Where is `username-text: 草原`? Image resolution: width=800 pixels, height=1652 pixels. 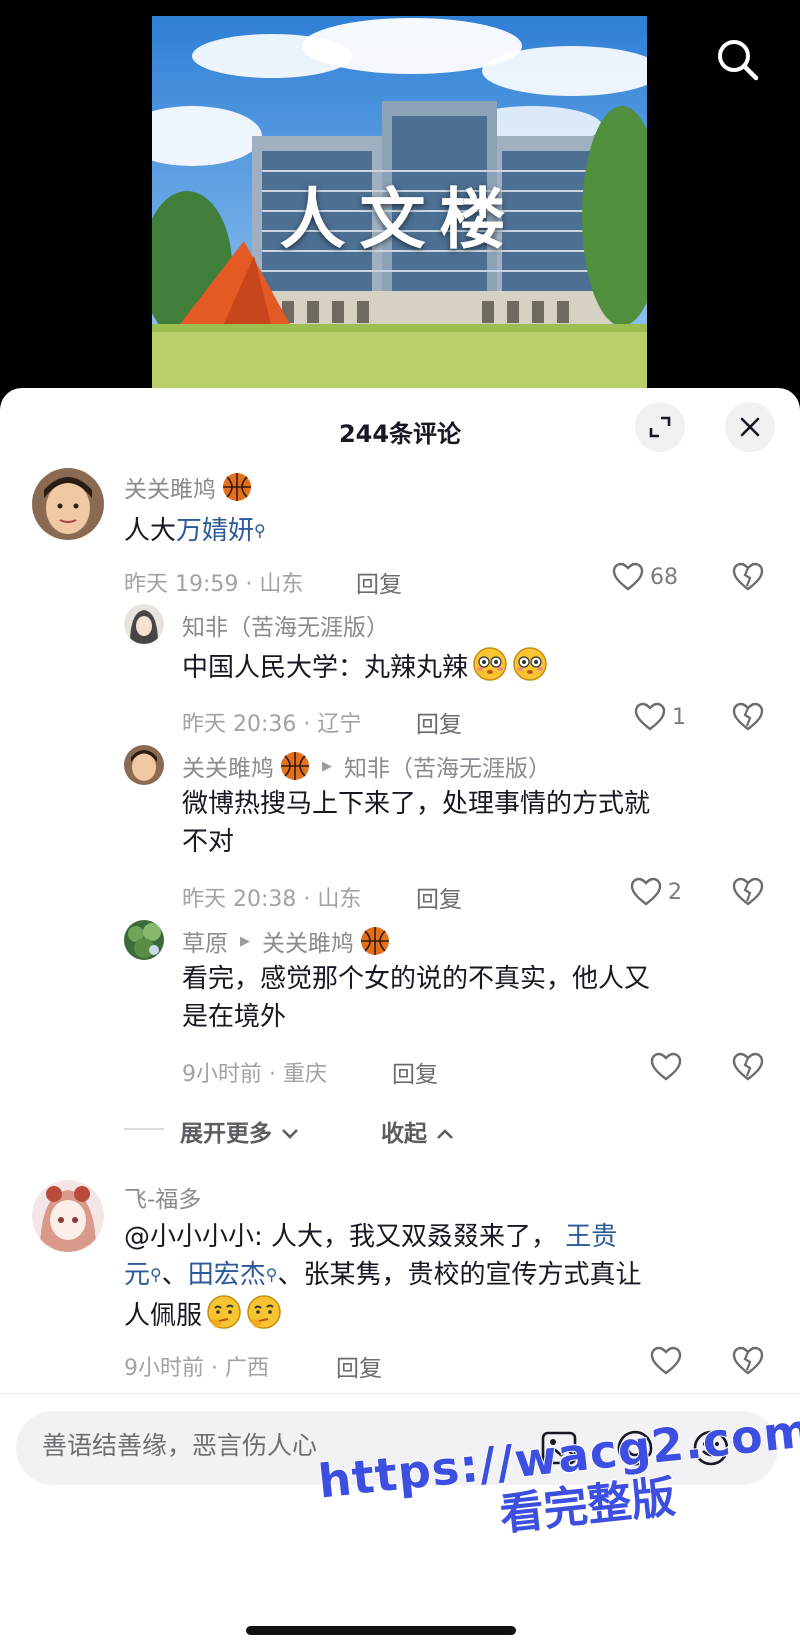
username-text: 草原 is located at coordinates (205, 944).